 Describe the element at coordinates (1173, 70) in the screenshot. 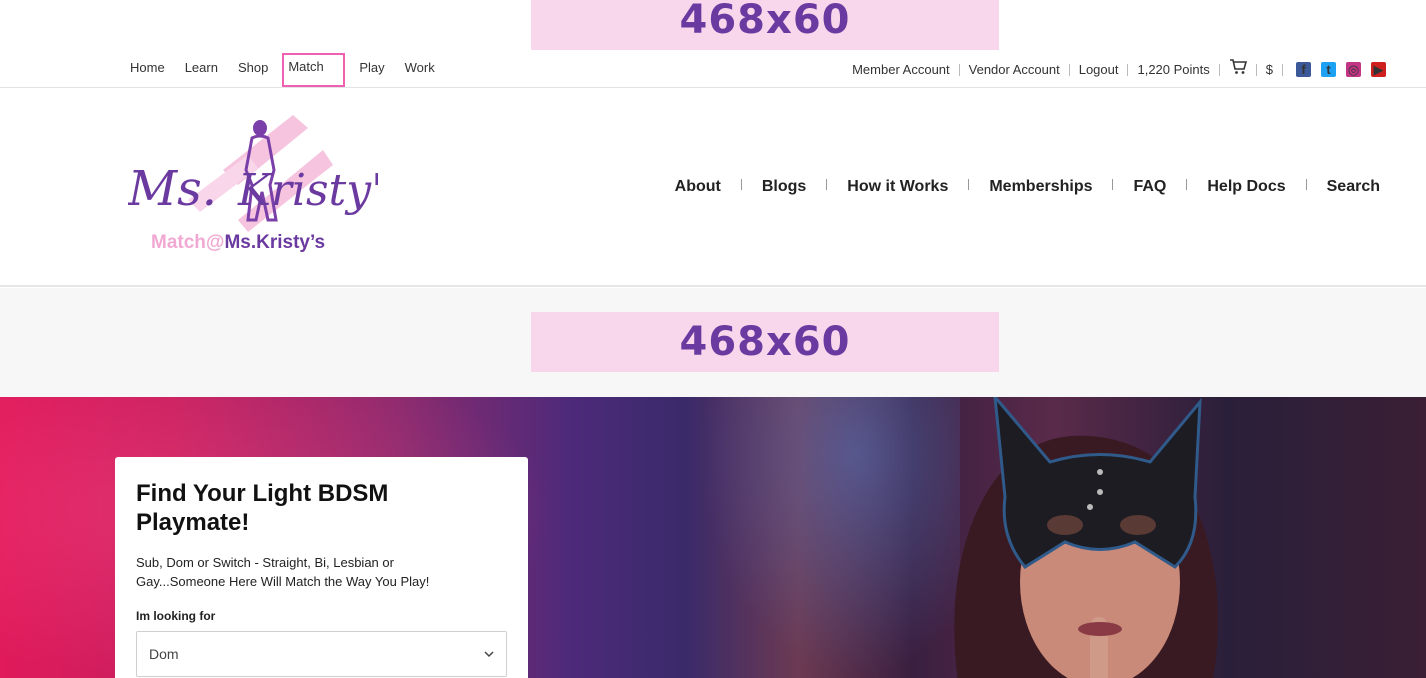

I see `points-link: 1,220 Points` at that location.